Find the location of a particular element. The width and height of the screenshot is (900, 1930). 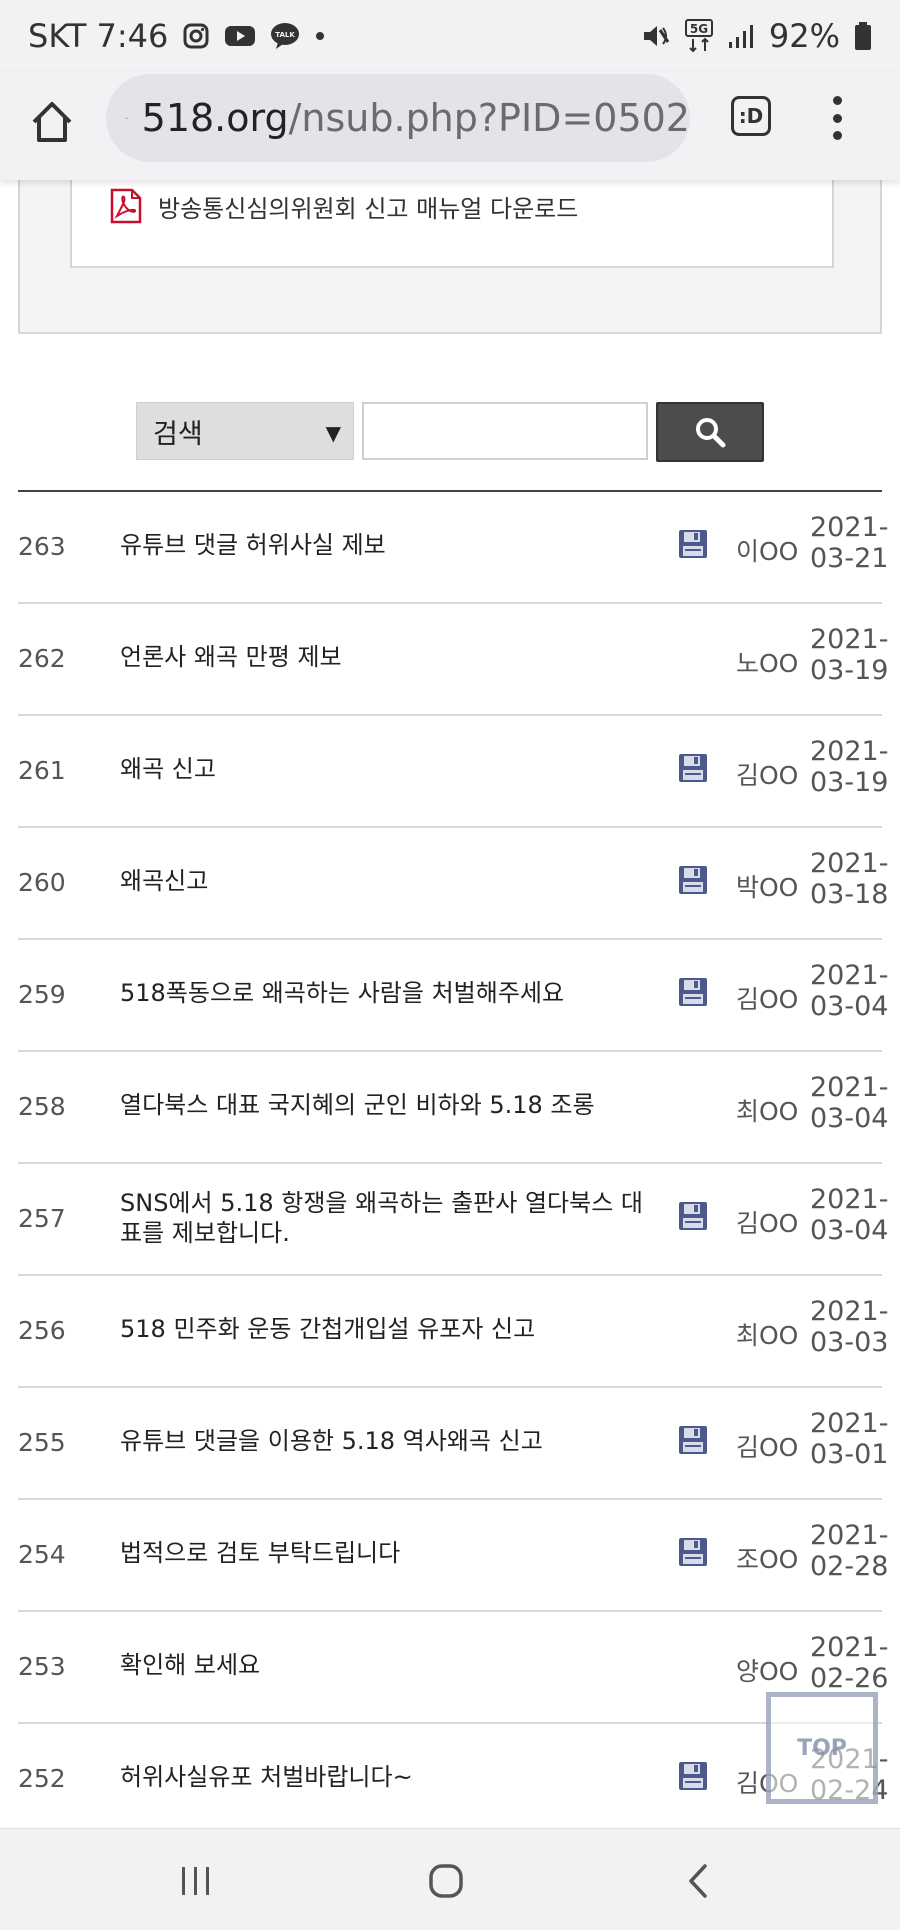

table-row: 256 518 민주화 운동 간첩개입설 유포자 신고 최OO 2021- 03-03 is located at coordinates (453, 1332).